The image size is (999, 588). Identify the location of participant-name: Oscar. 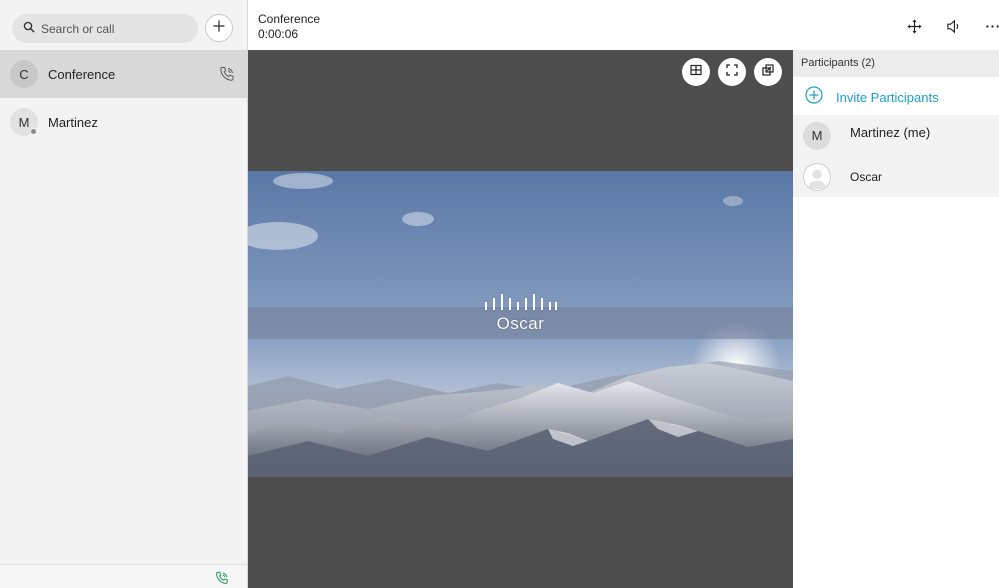
(866, 176).